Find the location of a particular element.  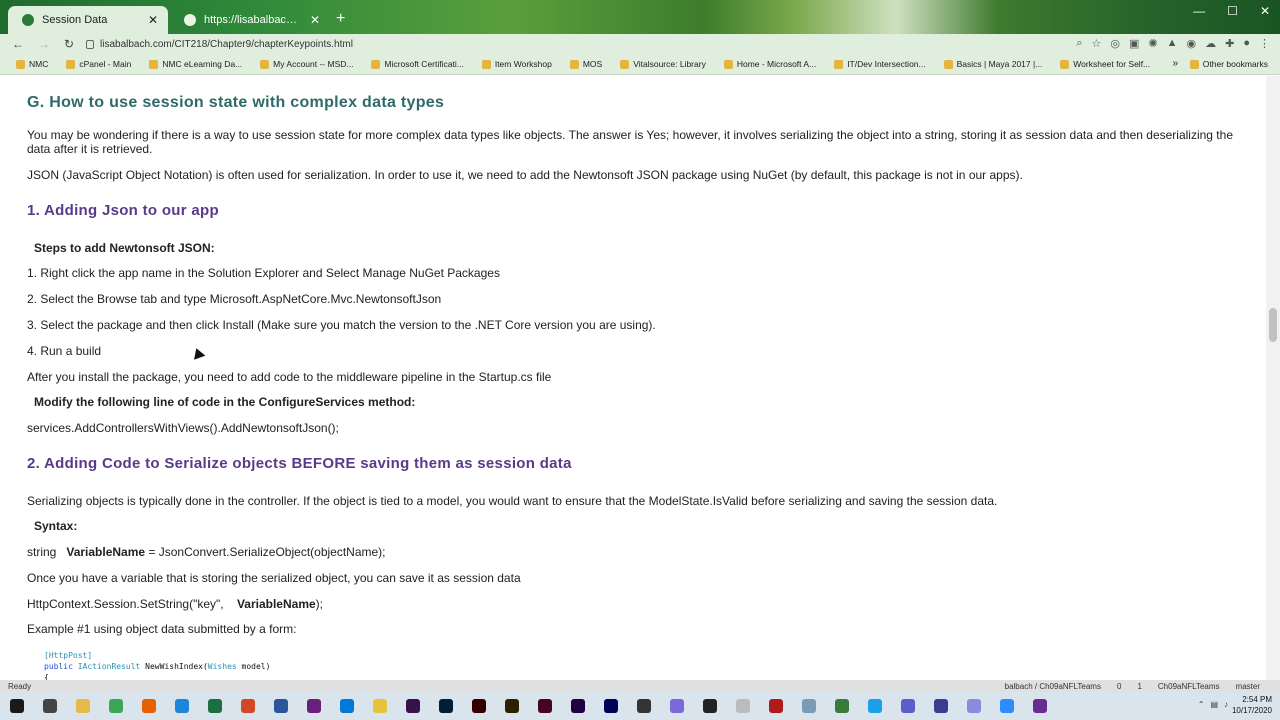

page-scrollbar is located at coordinates (1273, 378).